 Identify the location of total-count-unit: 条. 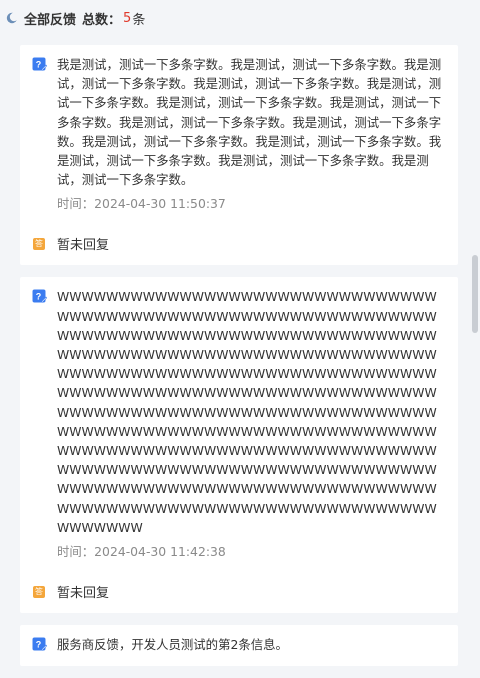
(139, 20).